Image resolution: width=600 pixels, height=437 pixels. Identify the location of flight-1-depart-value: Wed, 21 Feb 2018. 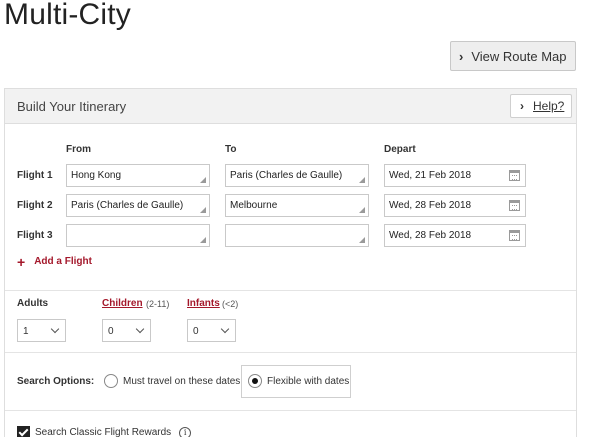
(430, 175).